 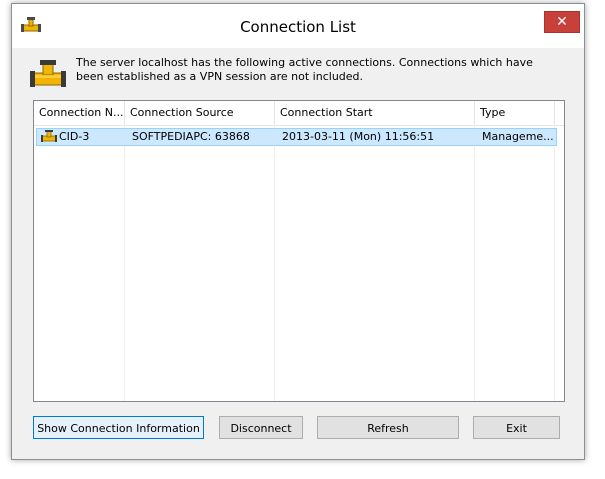 I want to click on cell-connection-name: CID-3, so click(x=74, y=136).